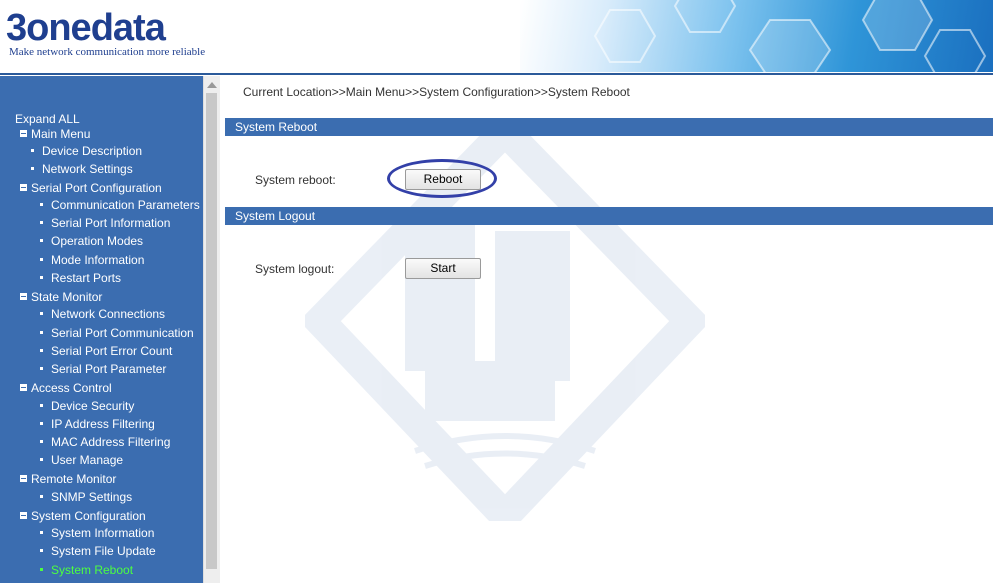 The width and height of the screenshot is (993, 583). I want to click on sidebar-item-label: Communication Parameters, so click(125, 205).